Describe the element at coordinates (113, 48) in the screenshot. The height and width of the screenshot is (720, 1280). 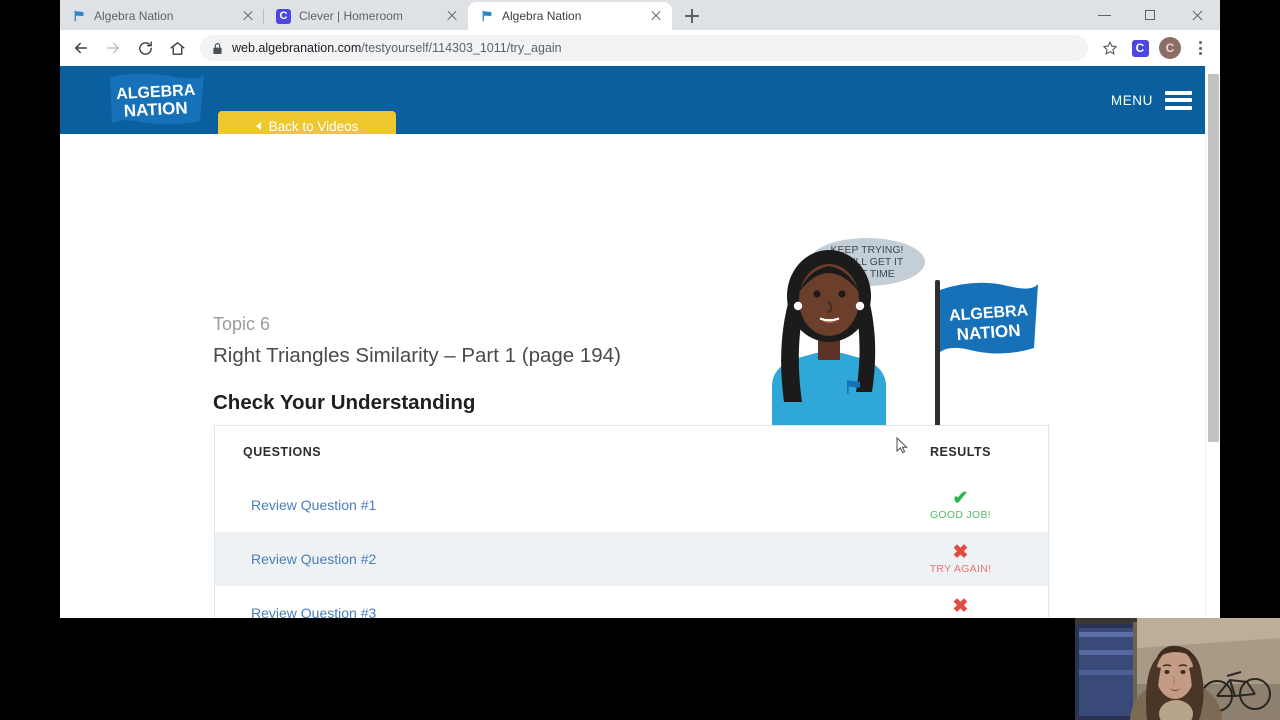
I see `forward-arrow-icon` at that location.